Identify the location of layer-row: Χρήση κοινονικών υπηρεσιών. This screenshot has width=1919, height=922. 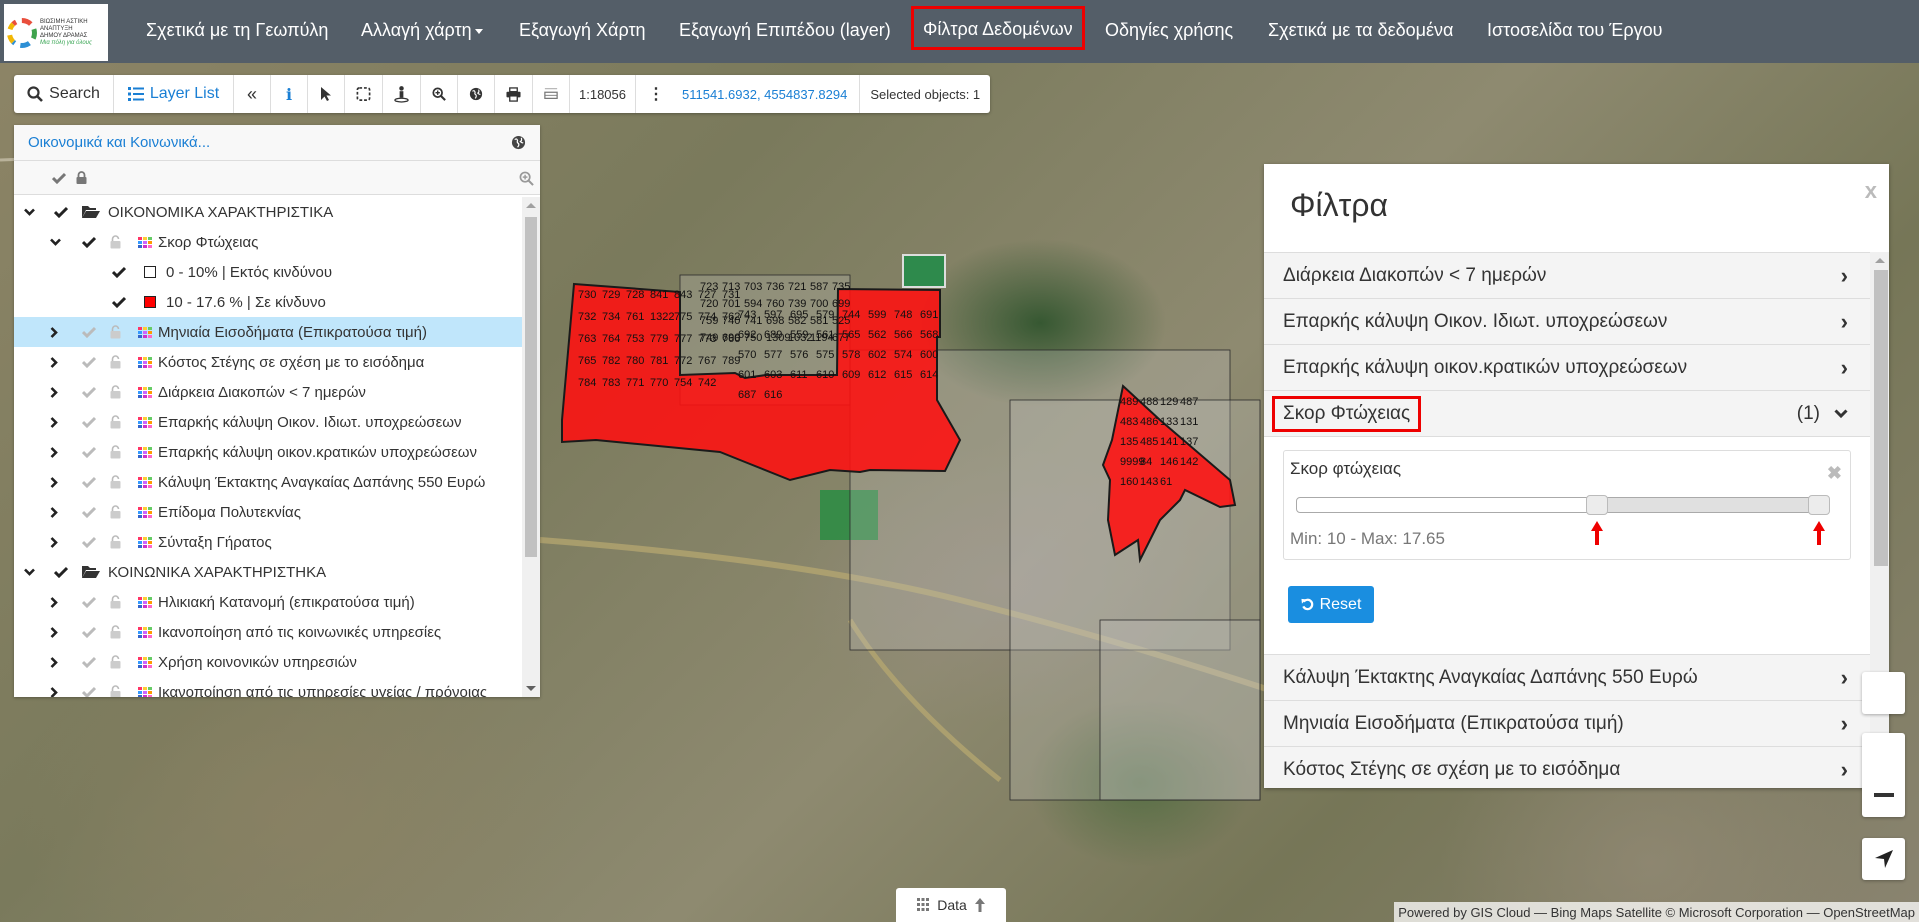
(268, 662).